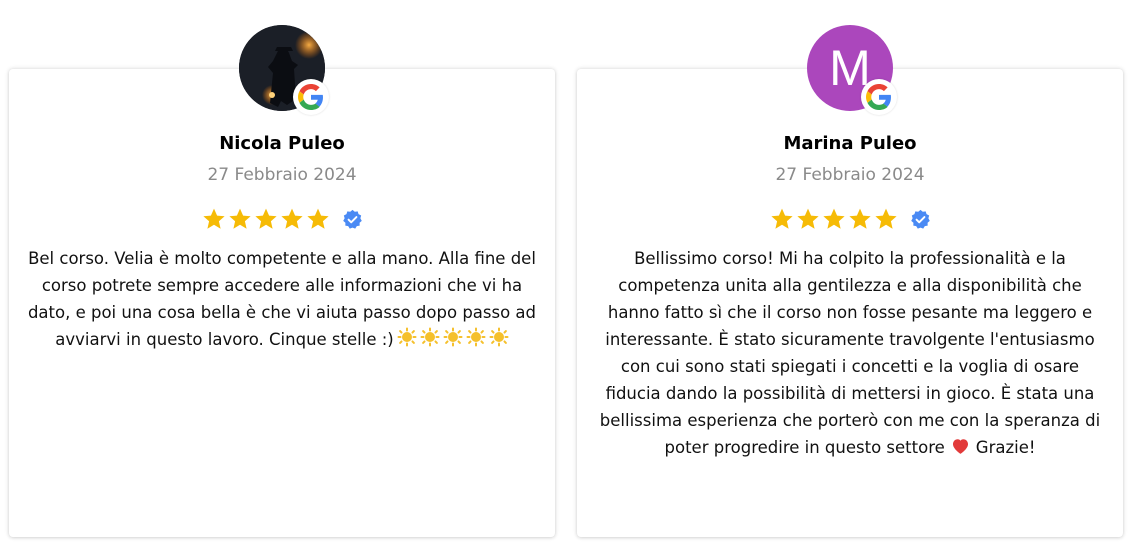  Describe the element at coordinates (282, 143) in the screenshot. I see `reviewer-name: Nicola Puleo` at that location.